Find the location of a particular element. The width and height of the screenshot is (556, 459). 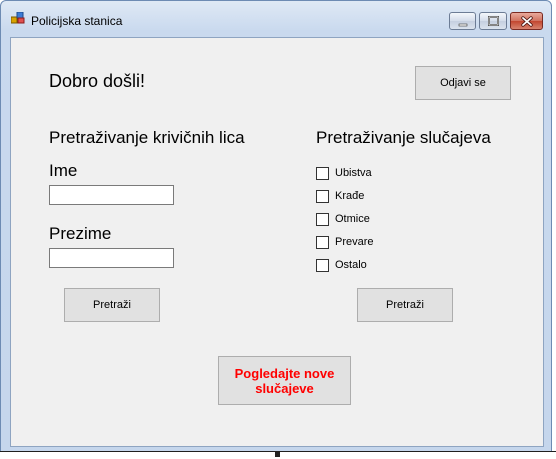

name-label: Ime is located at coordinates (63, 170).